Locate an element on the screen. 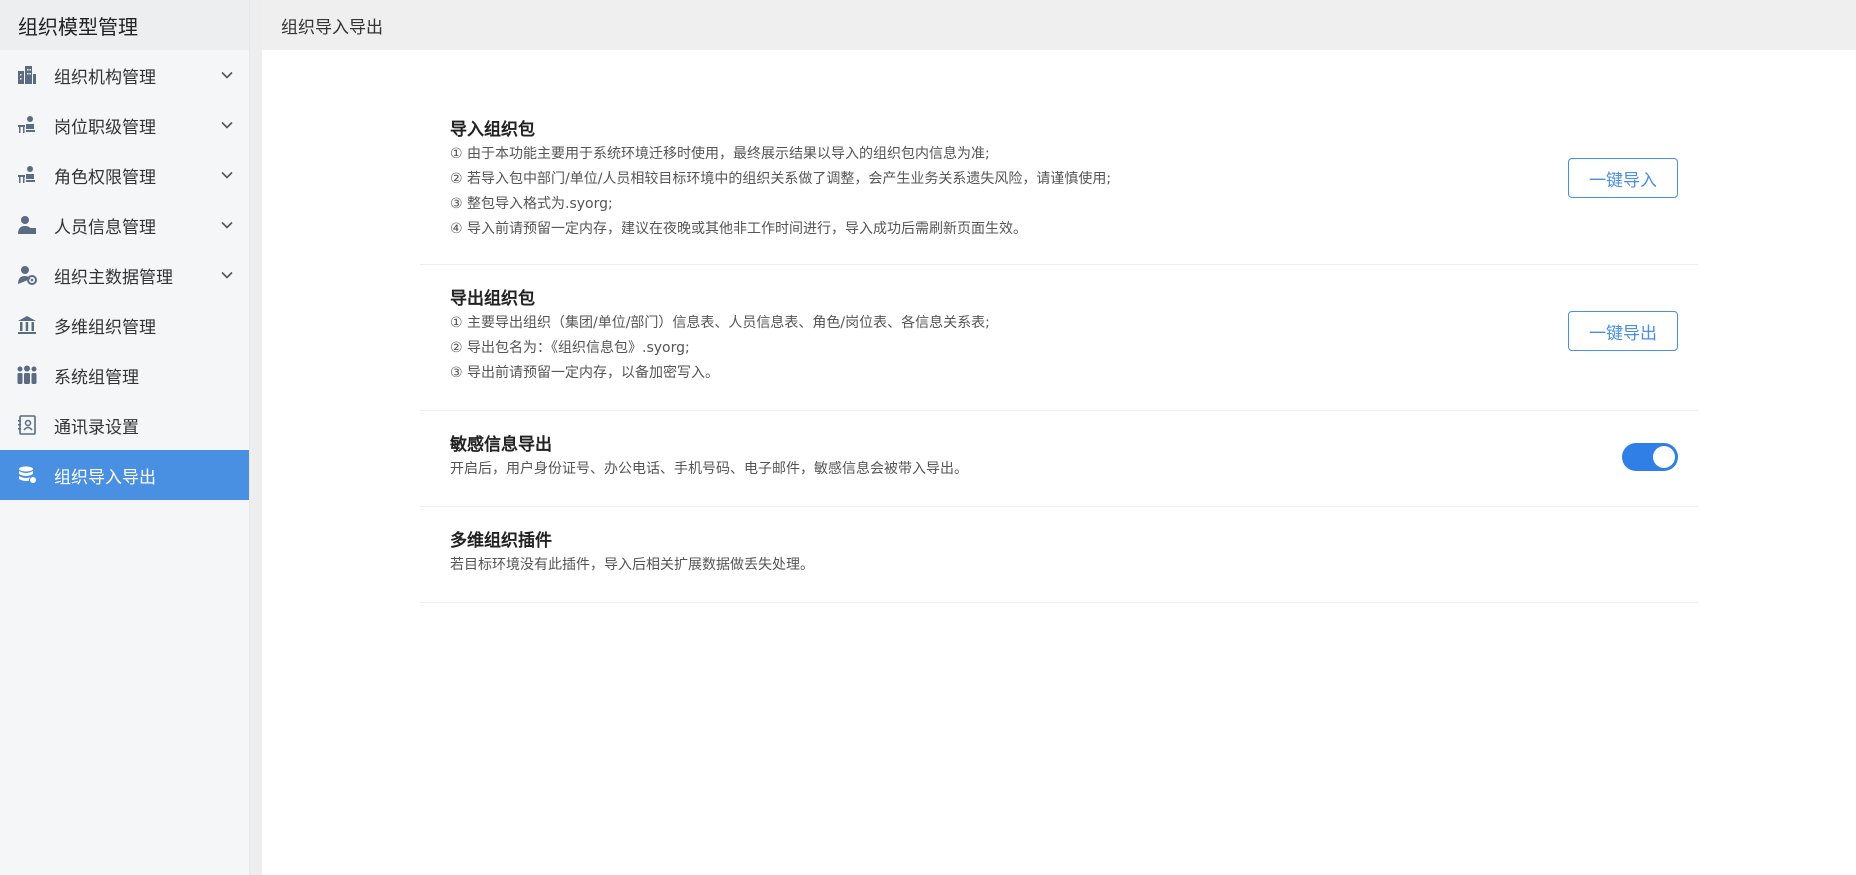 This screenshot has height=875, width=1856. sidebar-item-import-export: 组织导入导出 is located at coordinates (124, 475).